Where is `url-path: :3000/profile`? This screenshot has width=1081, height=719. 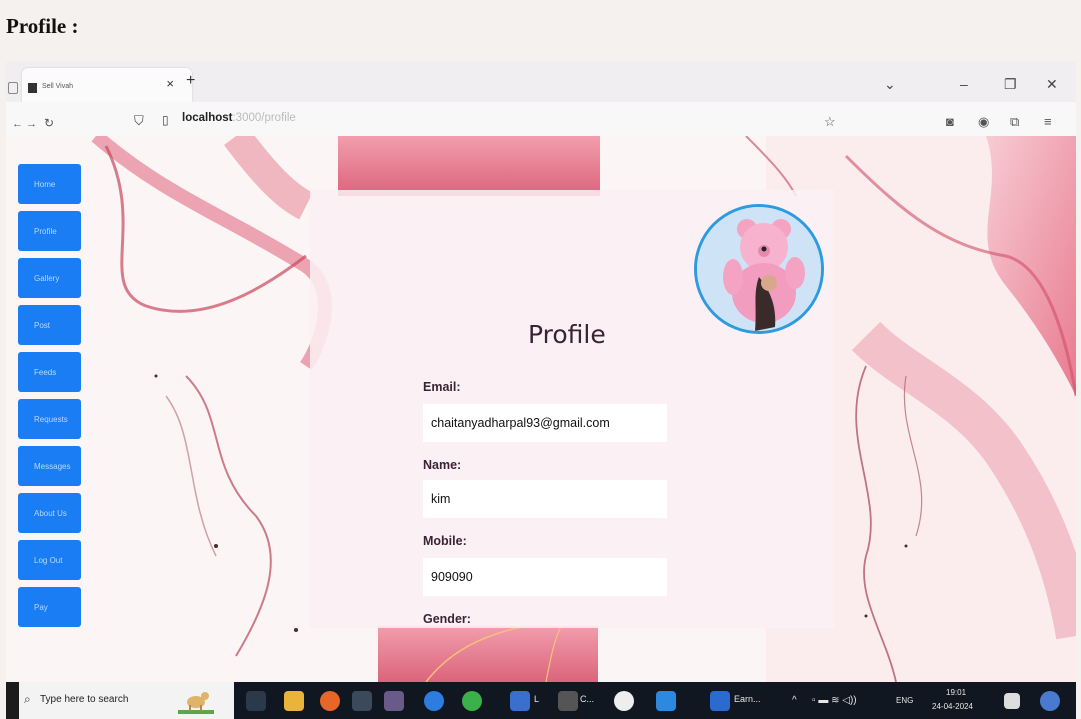 url-path: :3000/profile is located at coordinates (264, 118).